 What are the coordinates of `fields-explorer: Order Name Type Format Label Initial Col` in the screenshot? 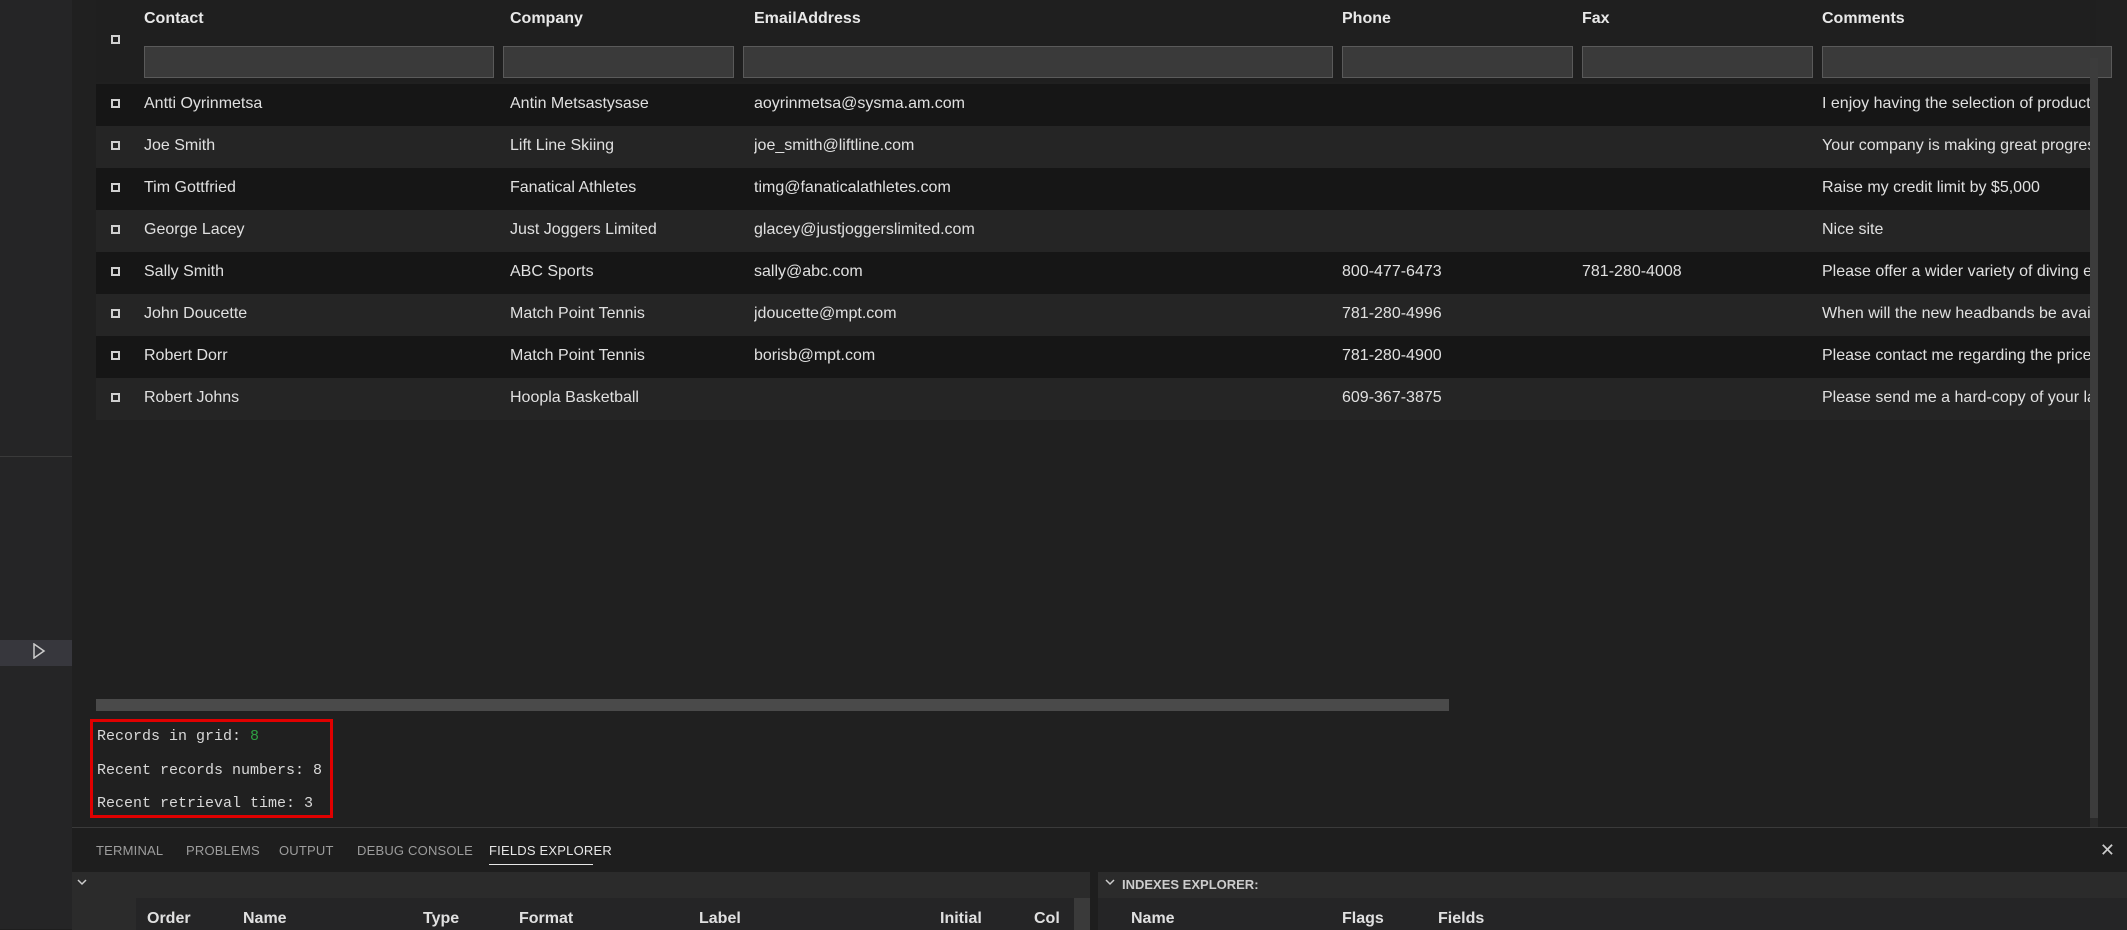 It's located at (581, 901).